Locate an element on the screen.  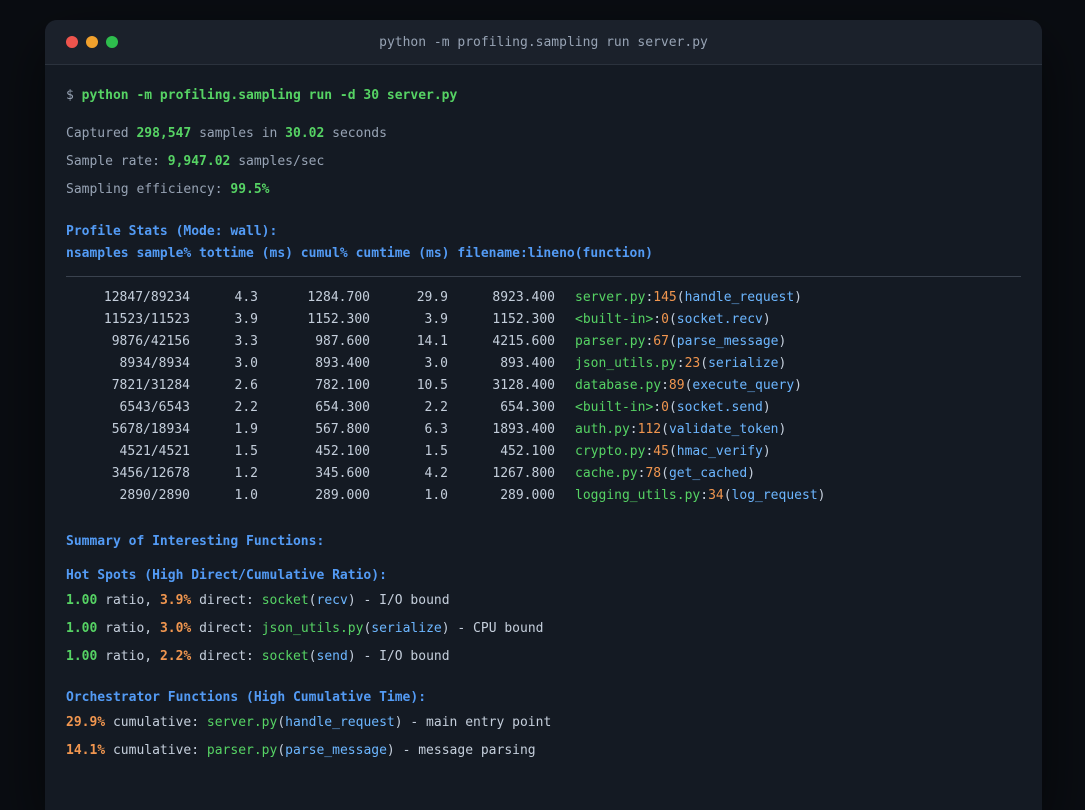
captured-unit: seconds is located at coordinates (355, 133).